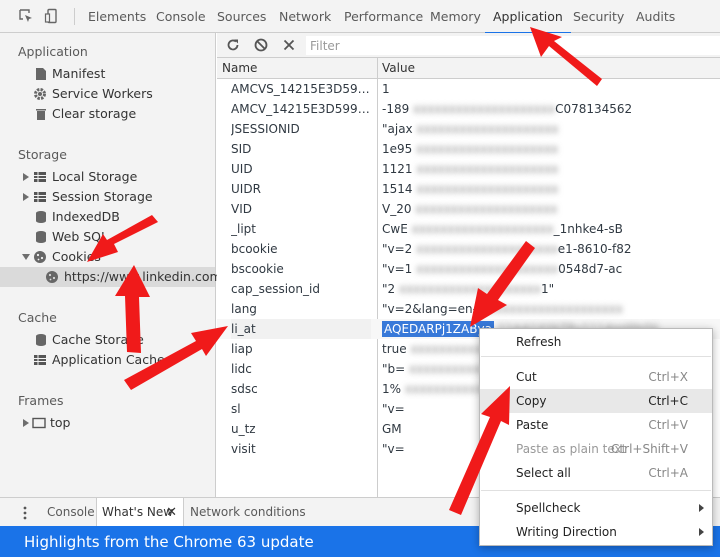 Image resolution: width=720 pixels, height=557 pixels. I want to click on cookie-name-cell: sdsc, so click(301, 389).